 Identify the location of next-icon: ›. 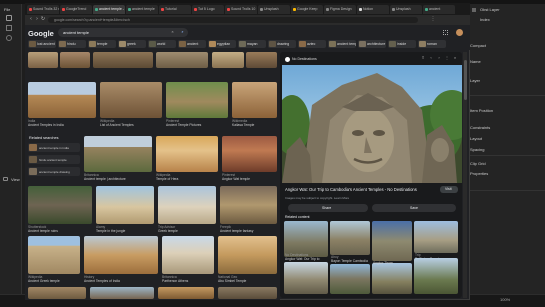
(439, 58).